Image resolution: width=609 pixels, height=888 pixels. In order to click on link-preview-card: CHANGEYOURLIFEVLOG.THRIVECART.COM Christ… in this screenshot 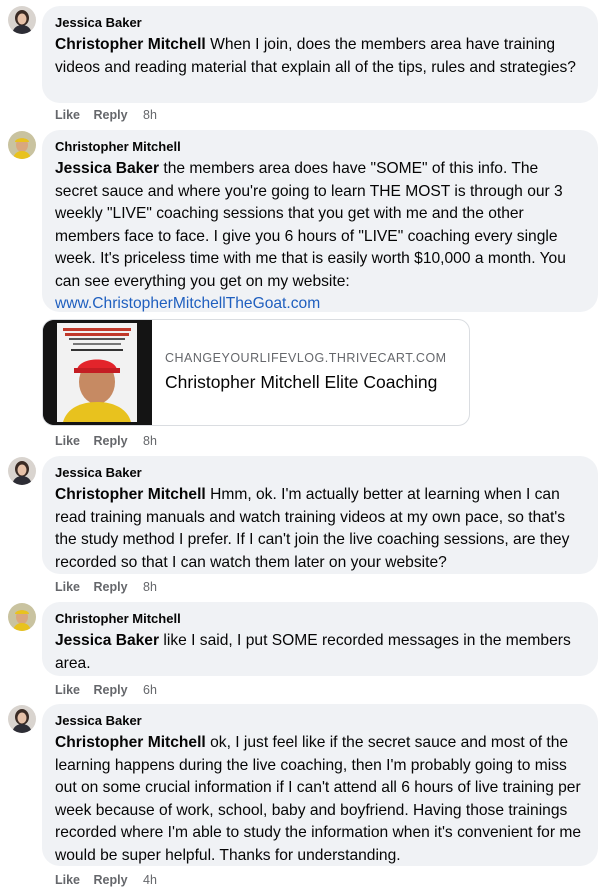, I will do `click(256, 372)`.